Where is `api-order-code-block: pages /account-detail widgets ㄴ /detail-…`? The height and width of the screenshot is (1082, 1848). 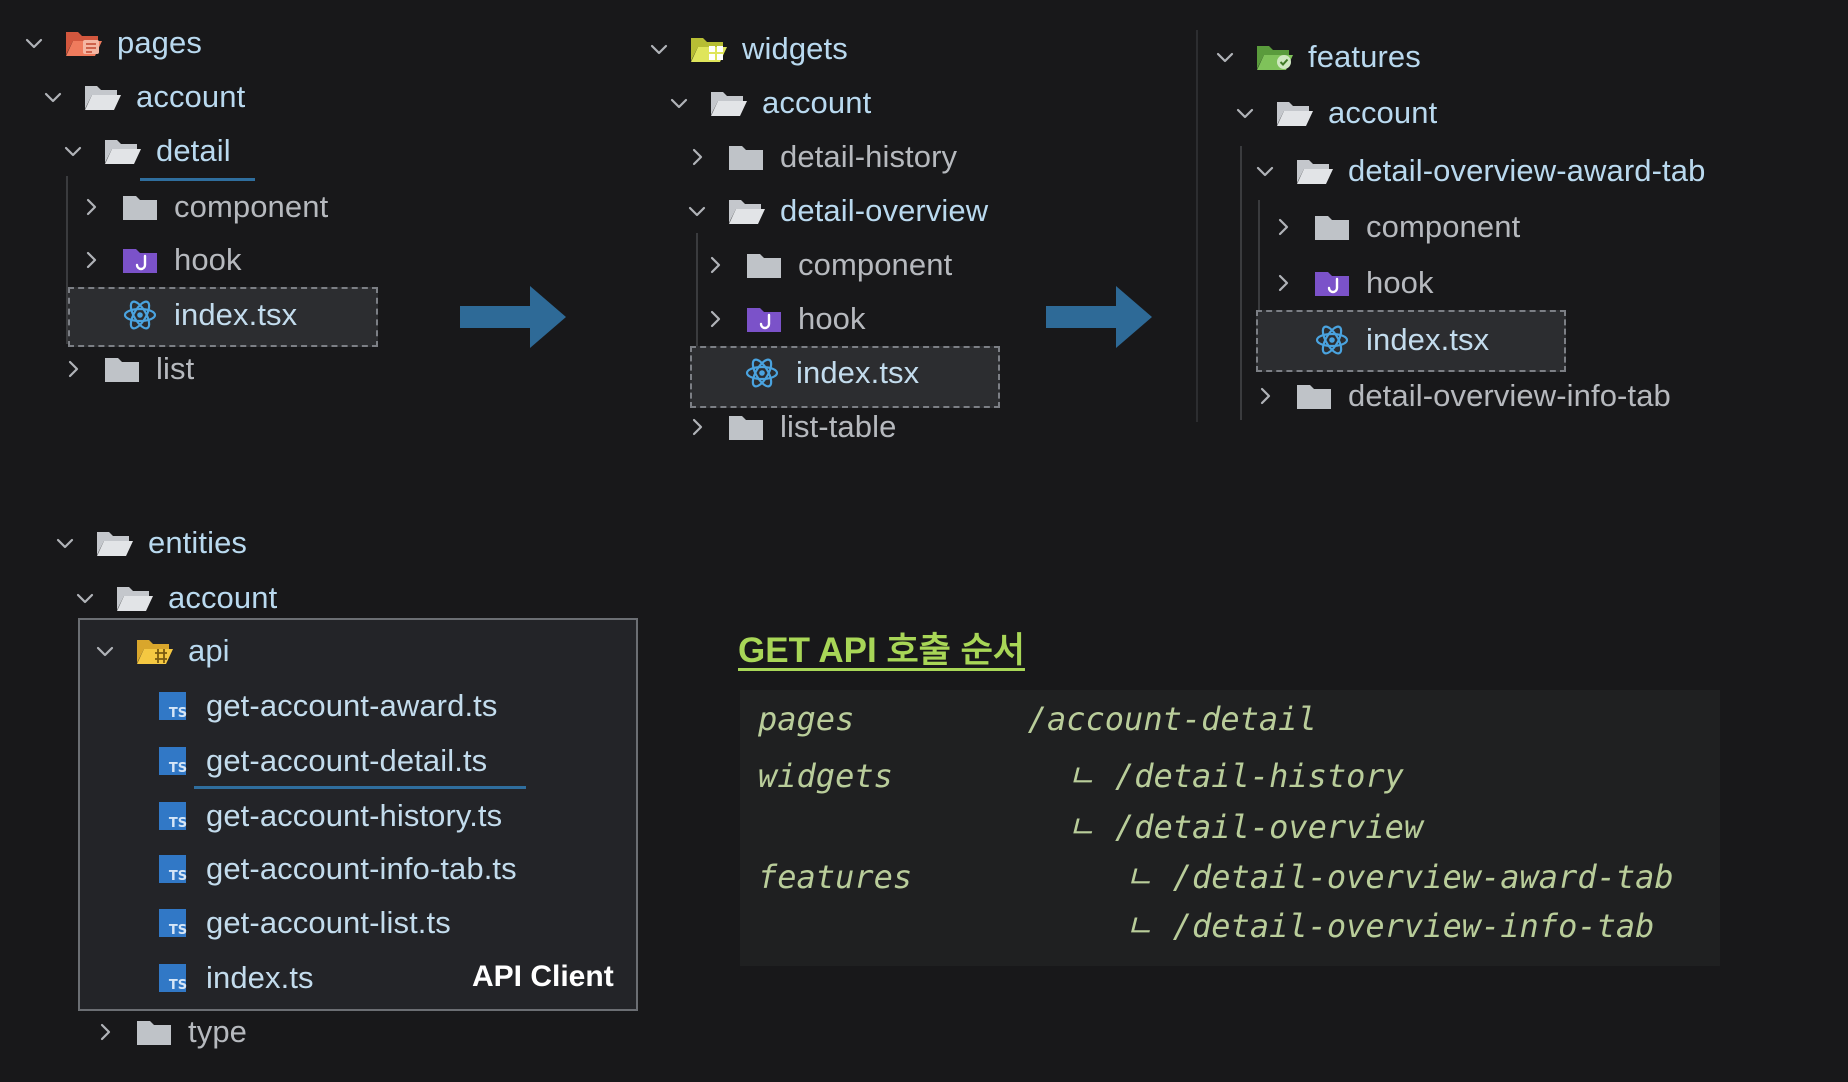
api-order-code-block: pages /account-detail widgets ㄴ /detail-… is located at coordinates (1230, 828).